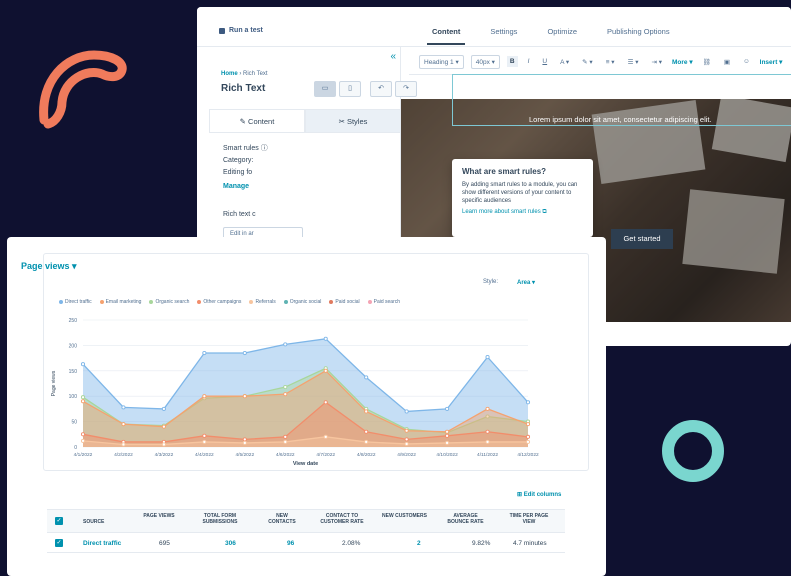 The width and height of the screenshot is (791, 576). What do you see at coordinates (73, 397) in the screenshot?
I see `y-tick-label: 100` at bounding box center [73, 397].